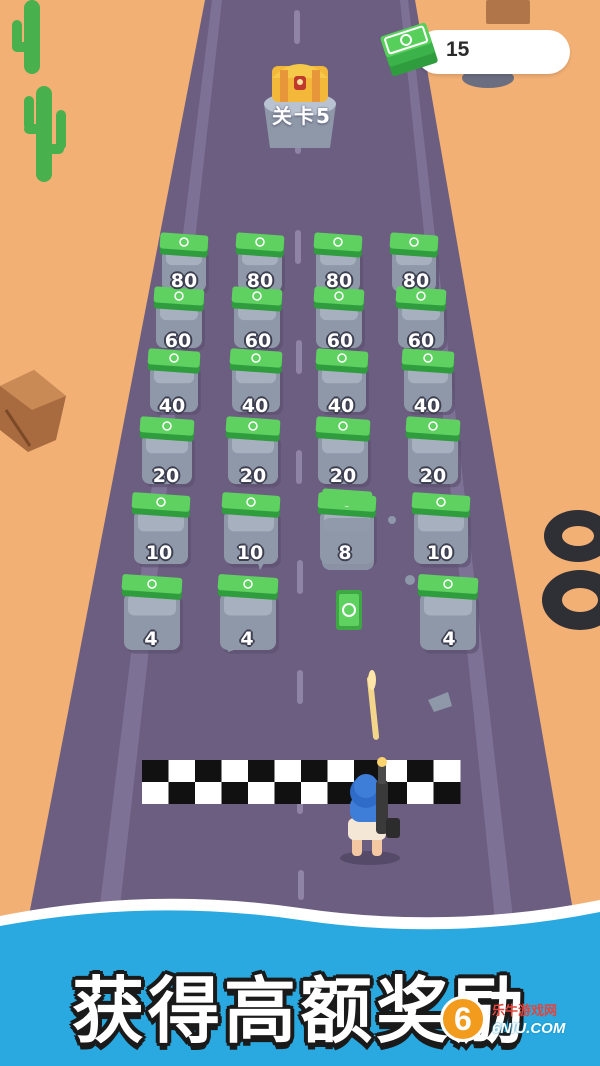  What do you see at coordinates (458, 49) in the screenshot?
I see `cash-amount: 15` at bounding box center [458, 49].